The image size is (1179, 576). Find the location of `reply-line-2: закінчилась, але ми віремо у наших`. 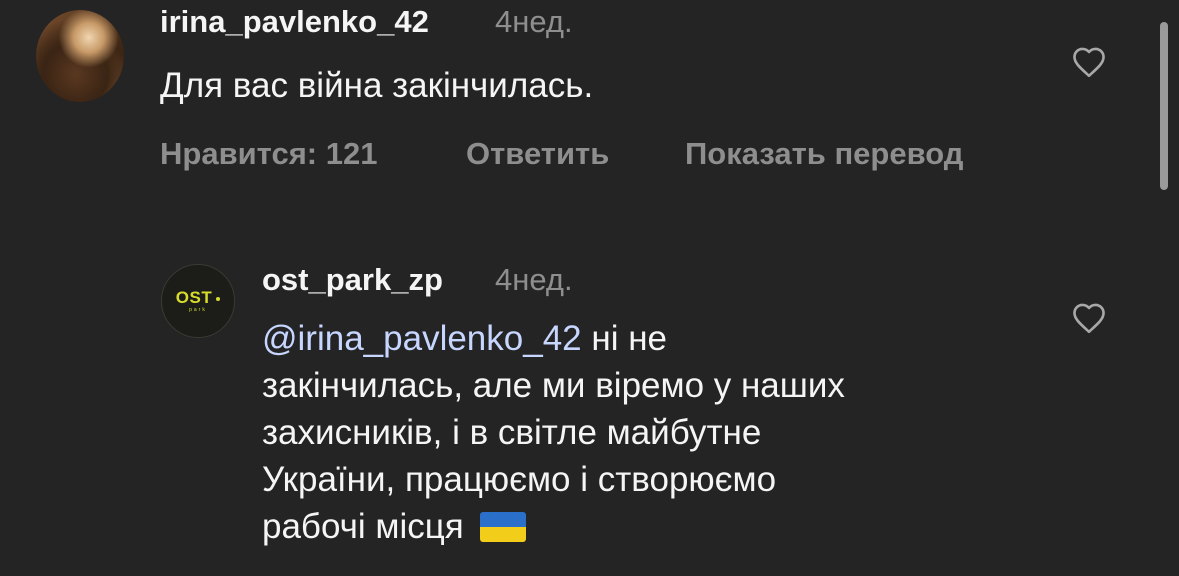

reply-line-2: закінчилась, але ми віремо у наших is located at coordinates (553, 385).